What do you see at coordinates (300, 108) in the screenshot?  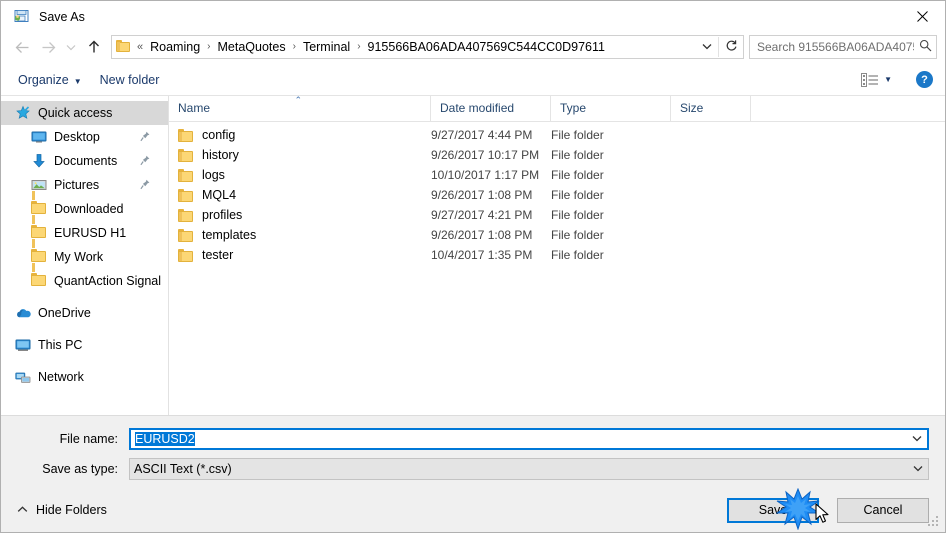 I see `column-header-name: ⌃ Name` at bounding box center [300, 108].